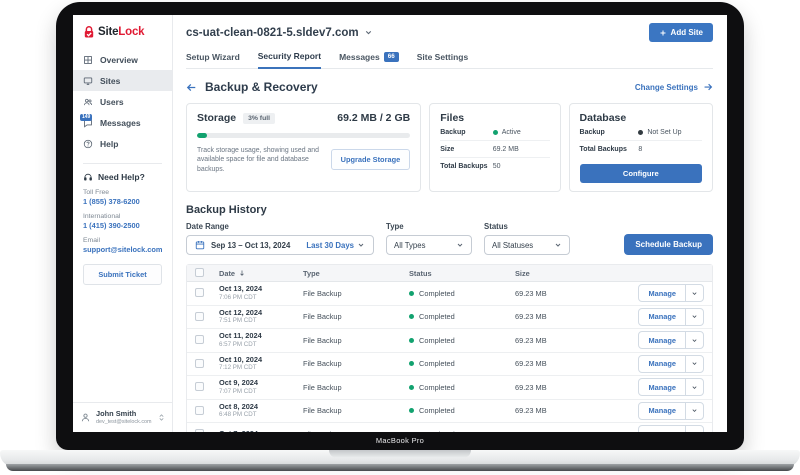 Image resolution: width=800 pixels, height=475 pixels. What do you see at coordinates (122, 201) in the screenshot?
I see `toll-free-number: 1 (855) 378-6200` at bounding box center [122, 201].